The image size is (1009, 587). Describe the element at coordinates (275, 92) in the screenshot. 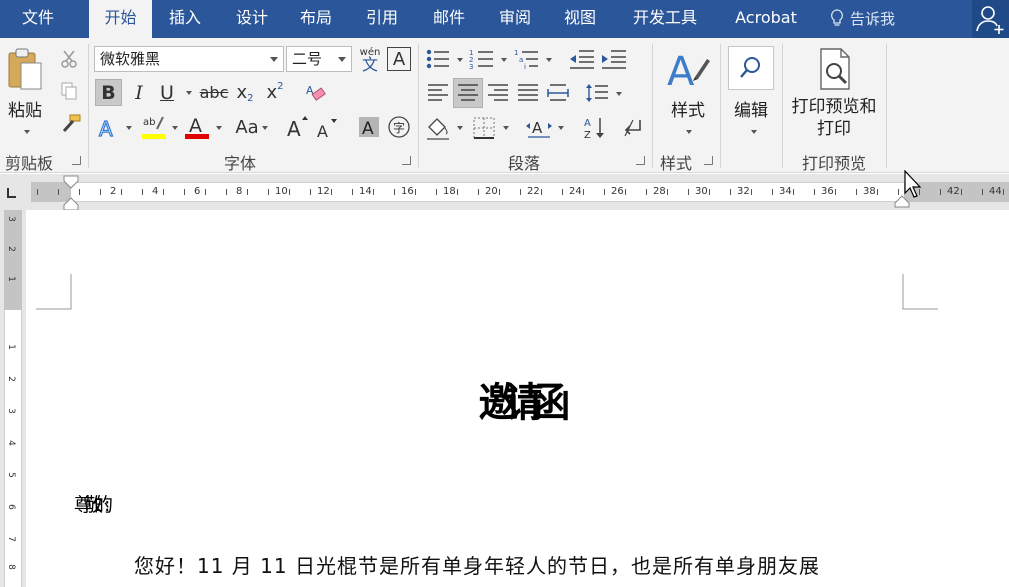

I see `superscript-button: x2` at that location.